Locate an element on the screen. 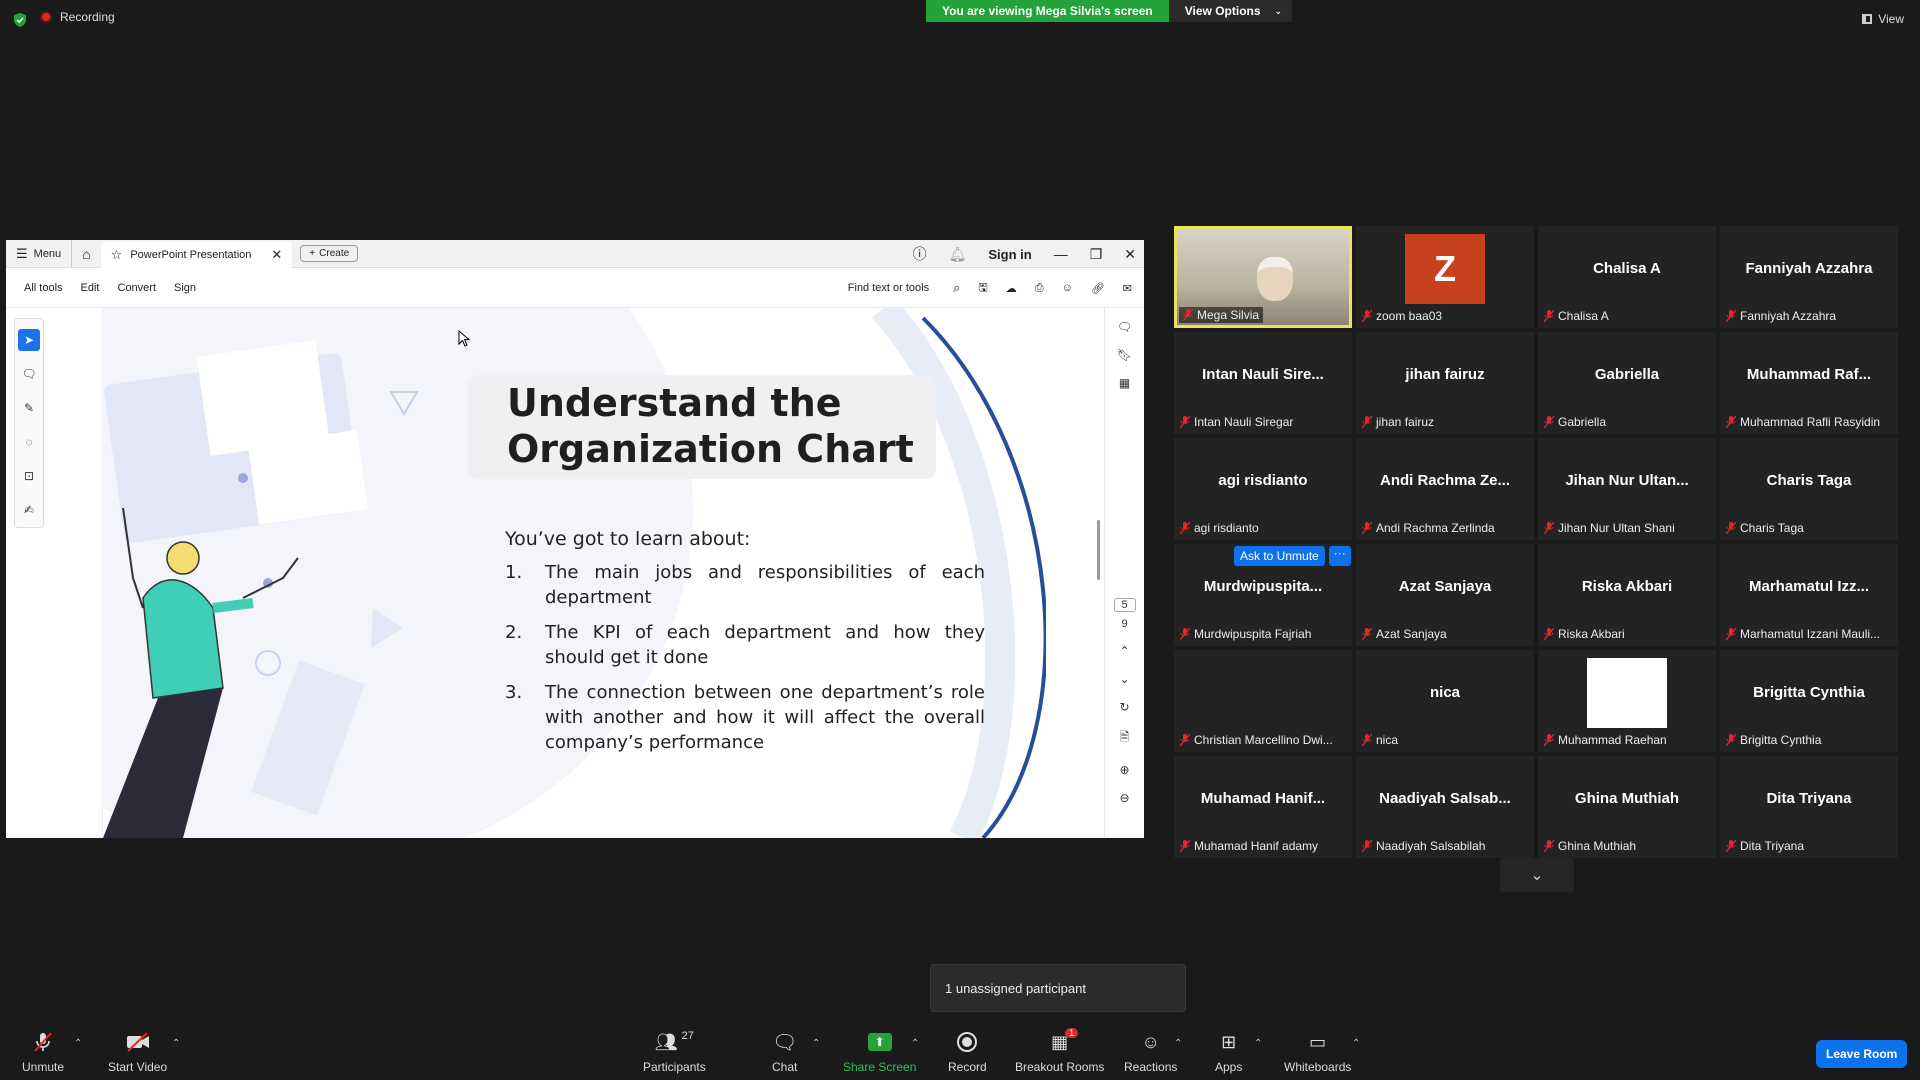  bookmark-icon: 🔖︎ is located at coordinates (1124, 355).